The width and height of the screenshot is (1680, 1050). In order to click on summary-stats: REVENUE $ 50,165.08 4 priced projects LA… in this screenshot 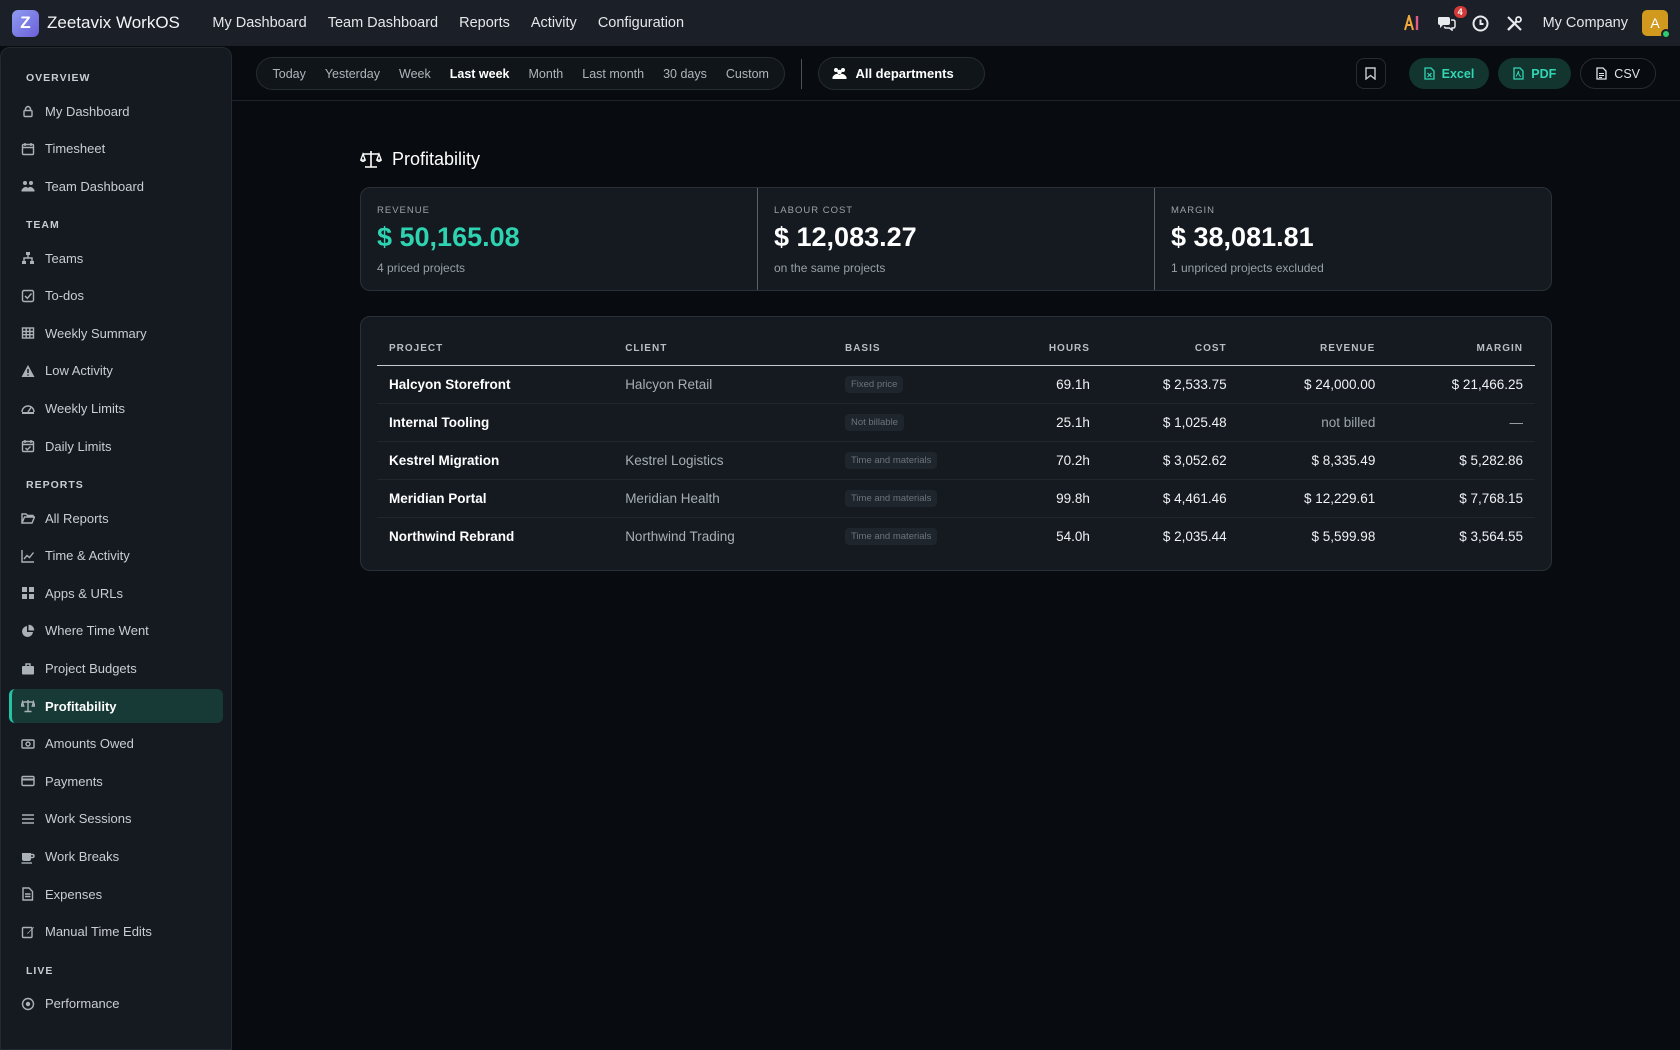, I will do `click(956, 239)`.